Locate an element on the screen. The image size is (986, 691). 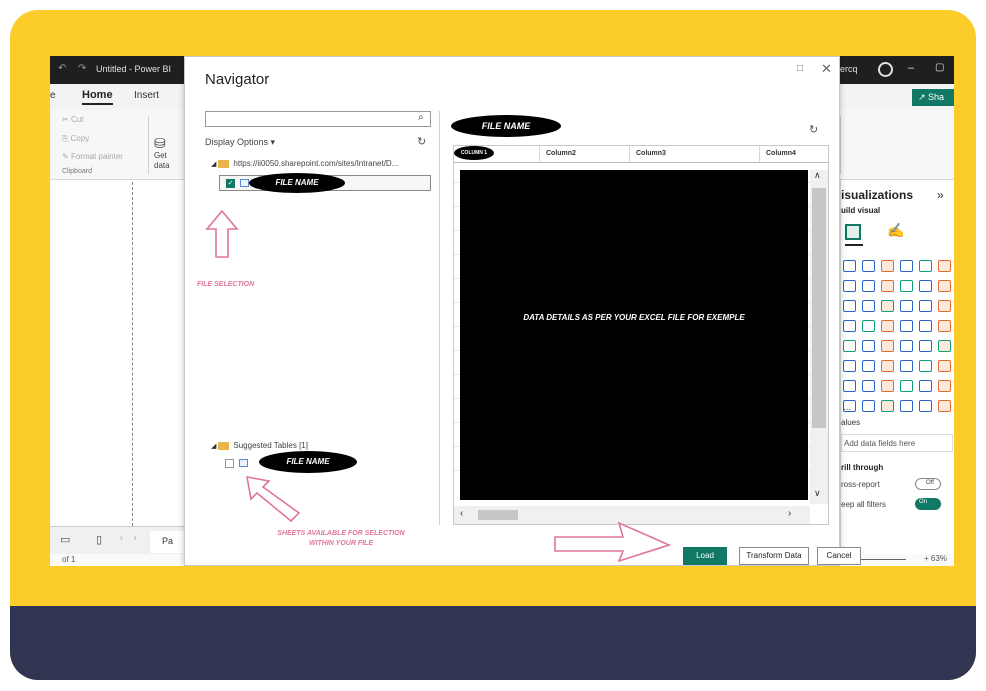
keep-filters-toggle: On is located at coordinates (928, 504).